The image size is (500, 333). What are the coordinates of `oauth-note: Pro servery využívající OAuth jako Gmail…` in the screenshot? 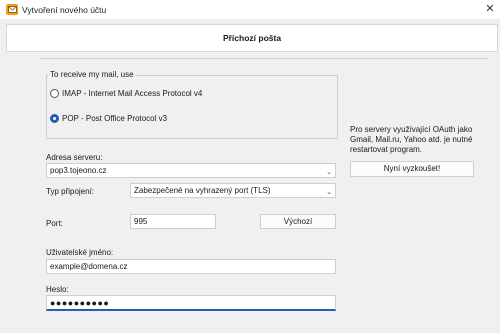 It's located at (411, 139).